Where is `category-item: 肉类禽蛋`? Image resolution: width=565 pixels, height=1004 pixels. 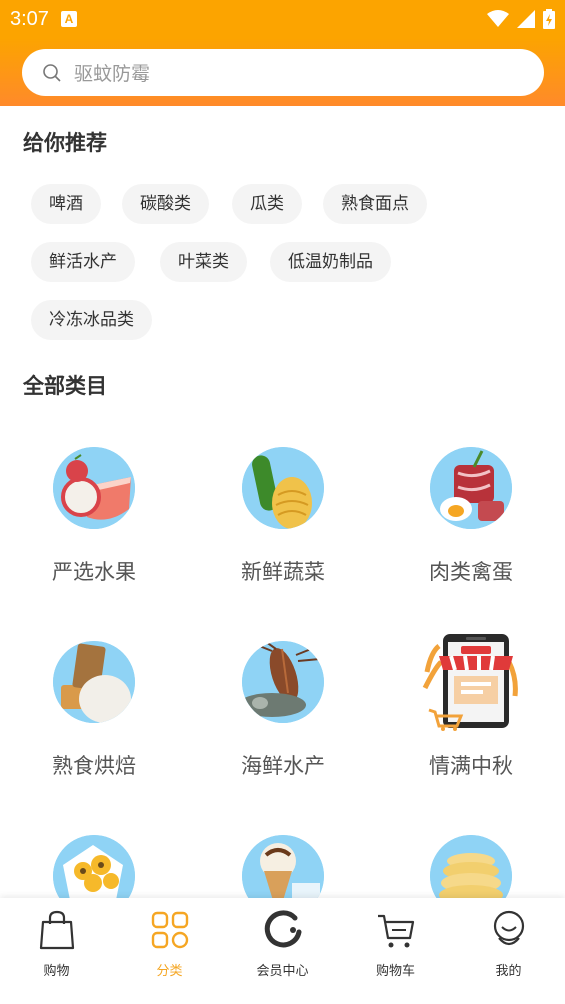 category-item: 肉类禽蛋 is located at coordinates (471, 516).